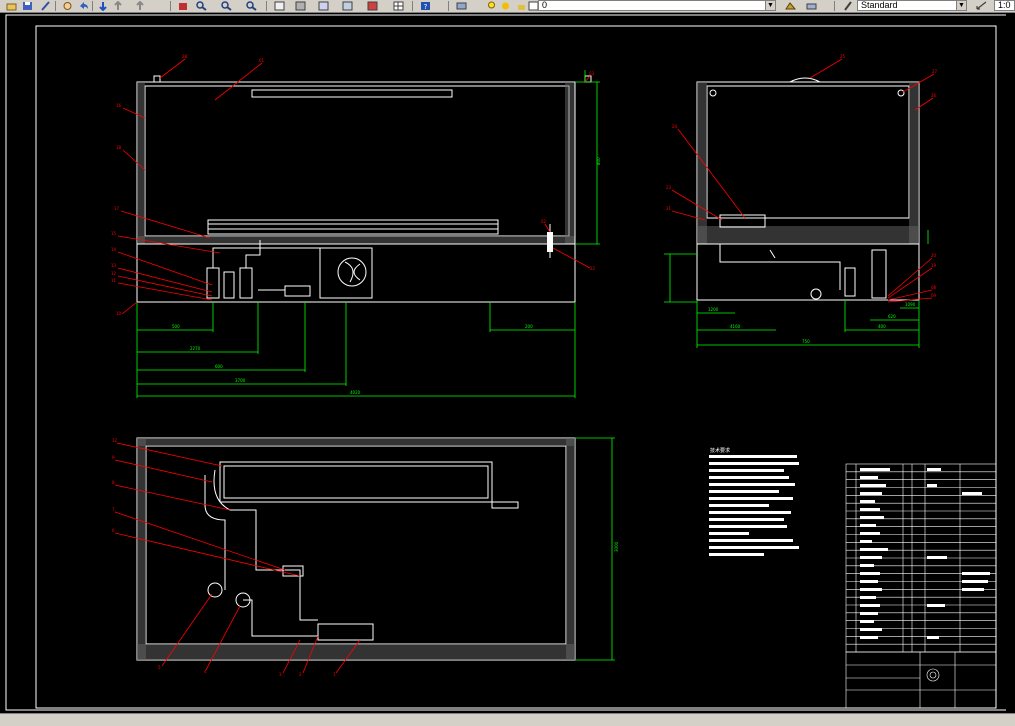 This screenshot has height=726, width=1015. I want to click on help-icon: ?, so click(425, 6).